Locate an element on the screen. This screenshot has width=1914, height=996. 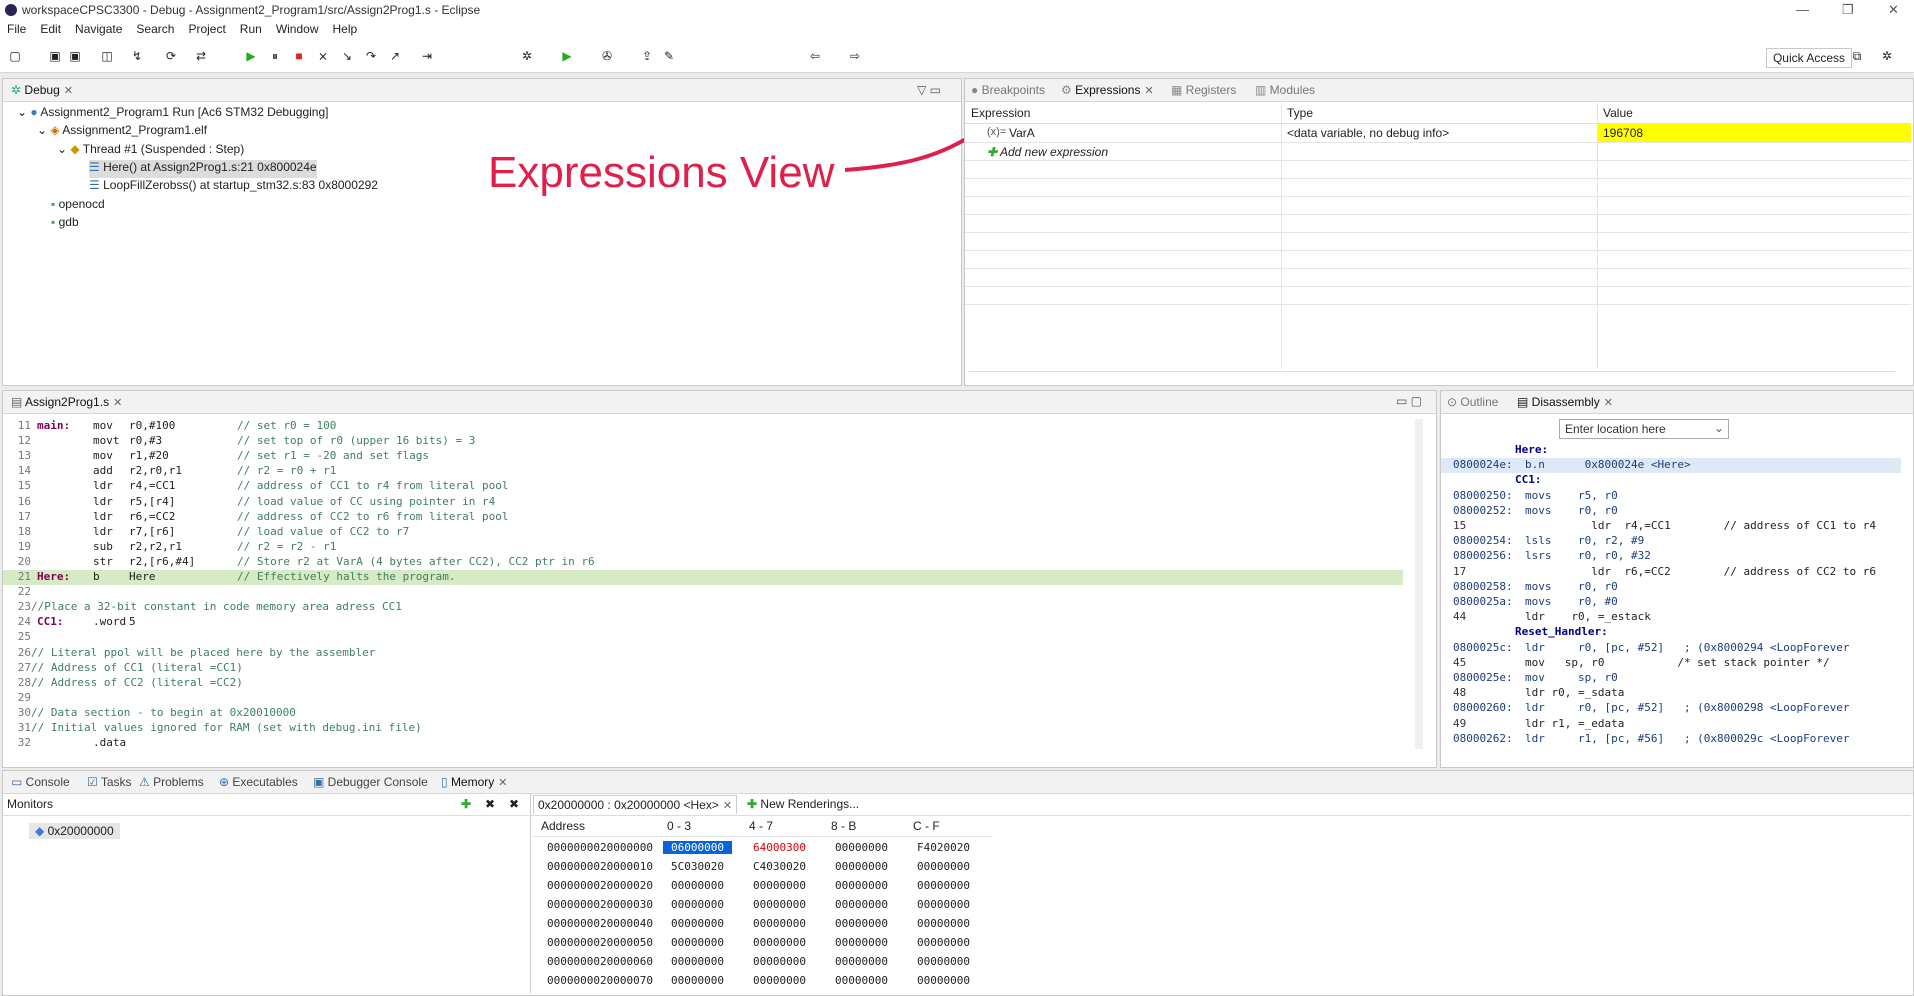
tab-problems: ⚠ Problems is located at coordinates (171, 782).